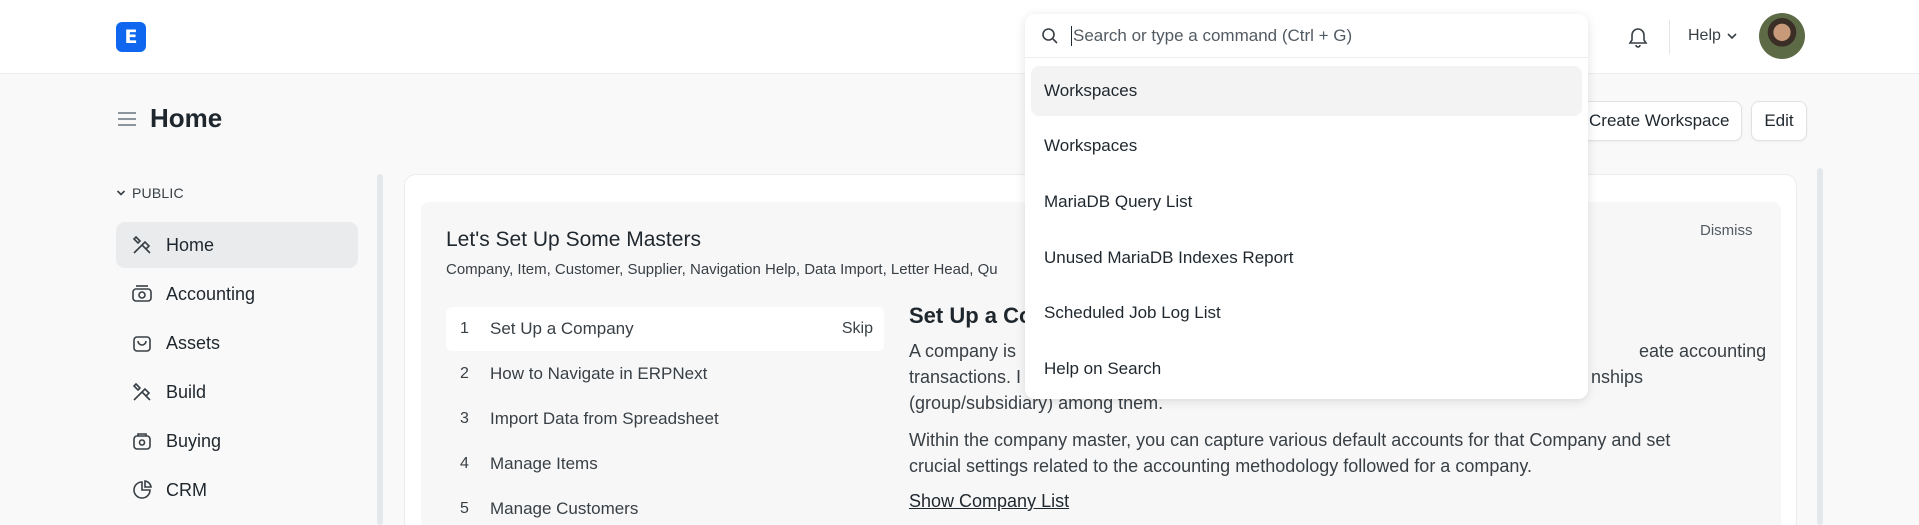 This screenshot has height=525, width=1919. What do you see at coordinates (1306, 369) in the screenshot?
I see `search-result-item: Help on Search` at bounding box center [1306, 369].